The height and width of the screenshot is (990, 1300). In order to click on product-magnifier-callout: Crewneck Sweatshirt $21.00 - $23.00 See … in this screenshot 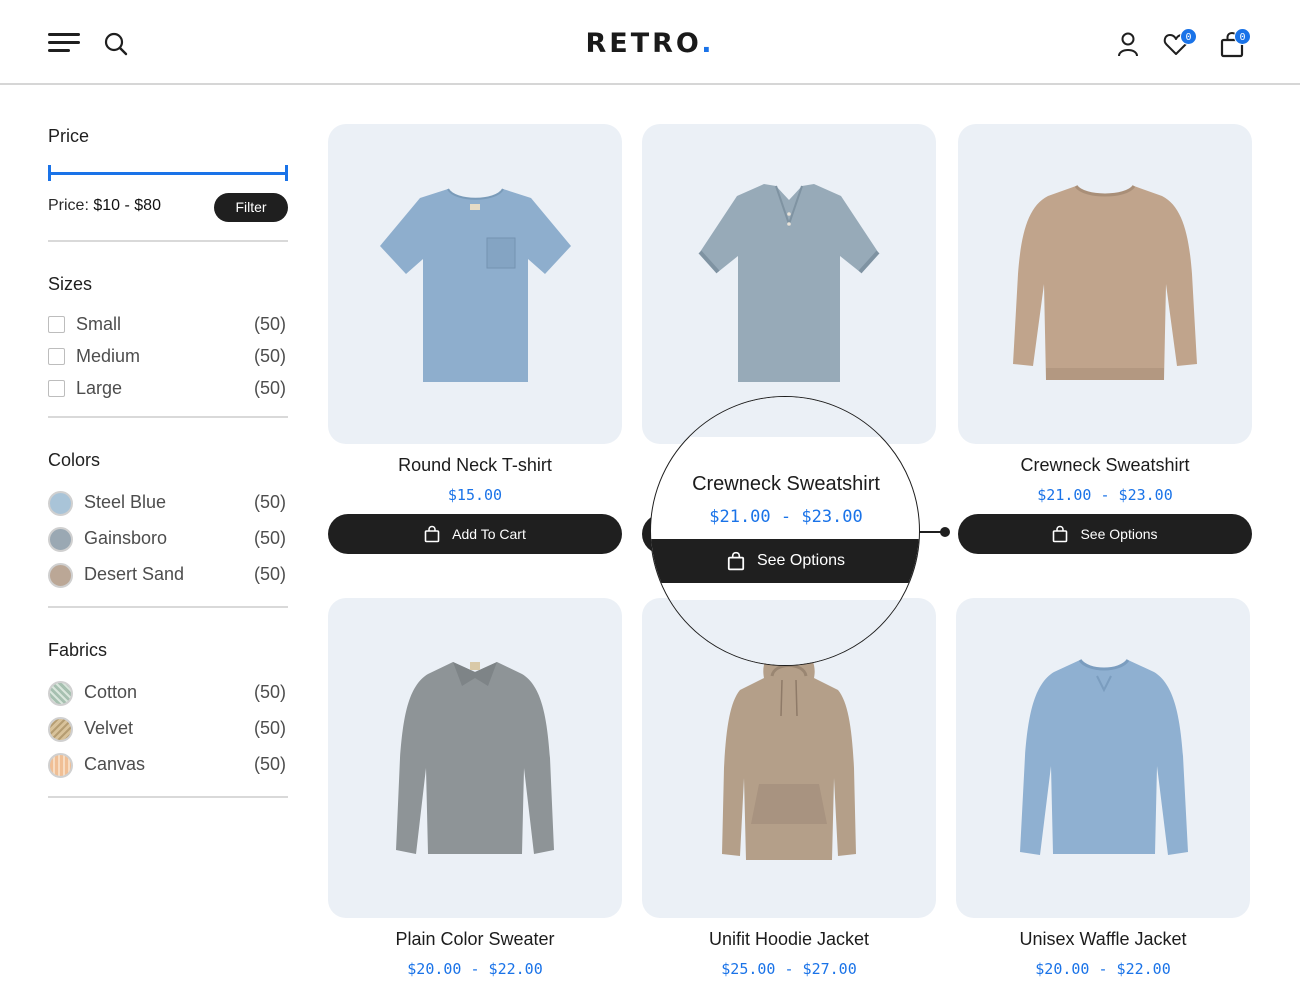, I will do `click(785, 531)`.